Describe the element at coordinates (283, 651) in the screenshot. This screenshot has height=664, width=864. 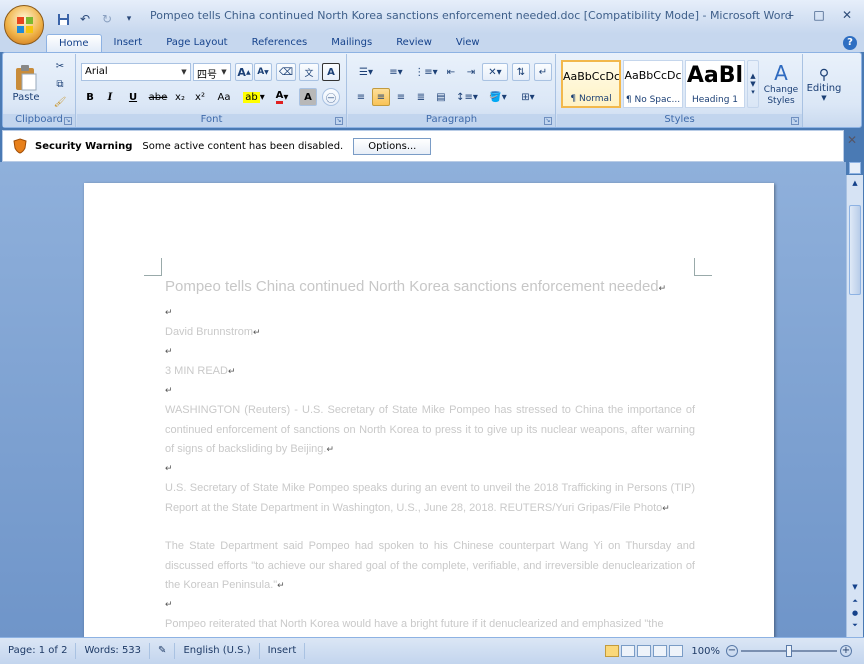
I see `insert-mode-indicator: Insert` at that location.